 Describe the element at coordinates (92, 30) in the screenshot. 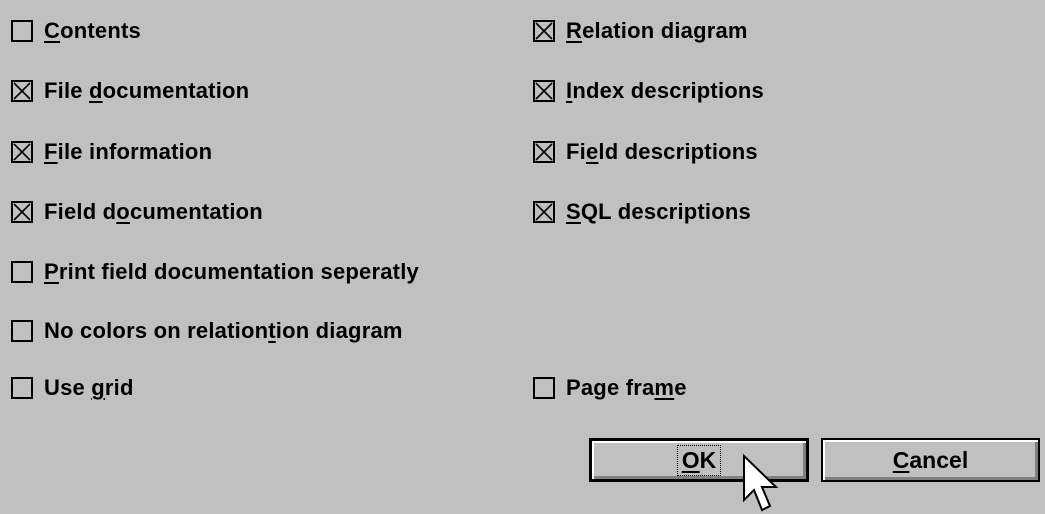

I see `checkbox-label: Contents` at that location.